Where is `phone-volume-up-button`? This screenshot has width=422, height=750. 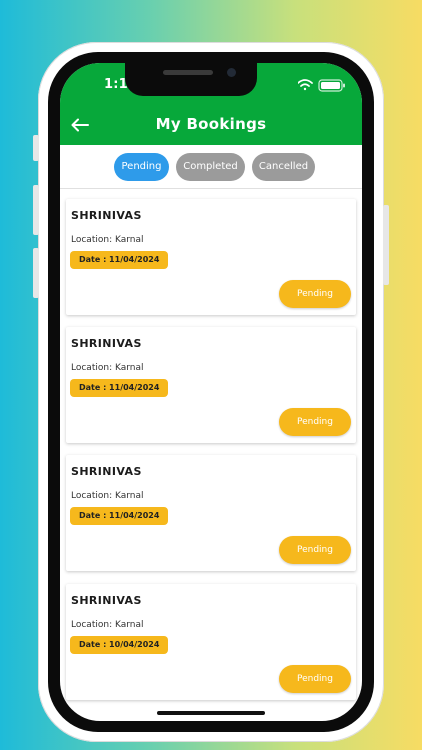
phone-volume-up-button is located at coordinates (36, 210).